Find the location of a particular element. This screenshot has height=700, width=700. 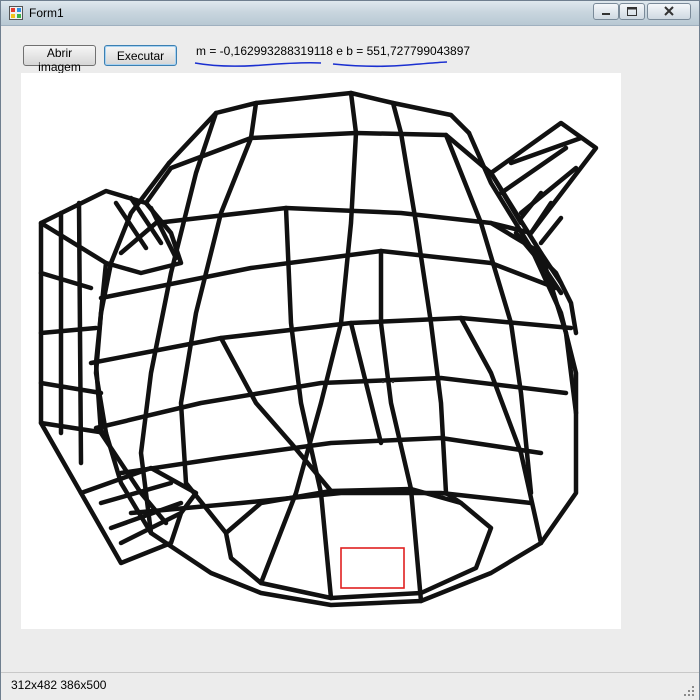

minimize-icon is located at coordinates (606, 14).